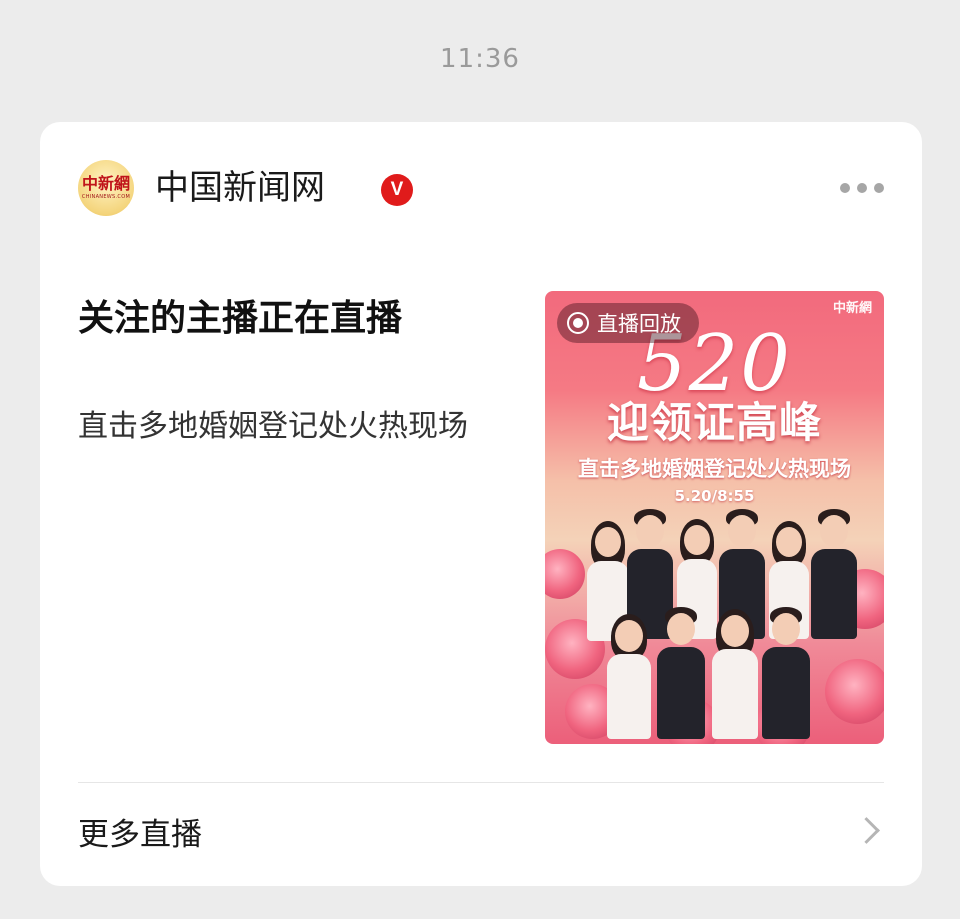  What do you see at coordinates (240, 319) in the screenshot?
I see `notification-title: 关注的主播正在直播` at bounding box center [240, 319].